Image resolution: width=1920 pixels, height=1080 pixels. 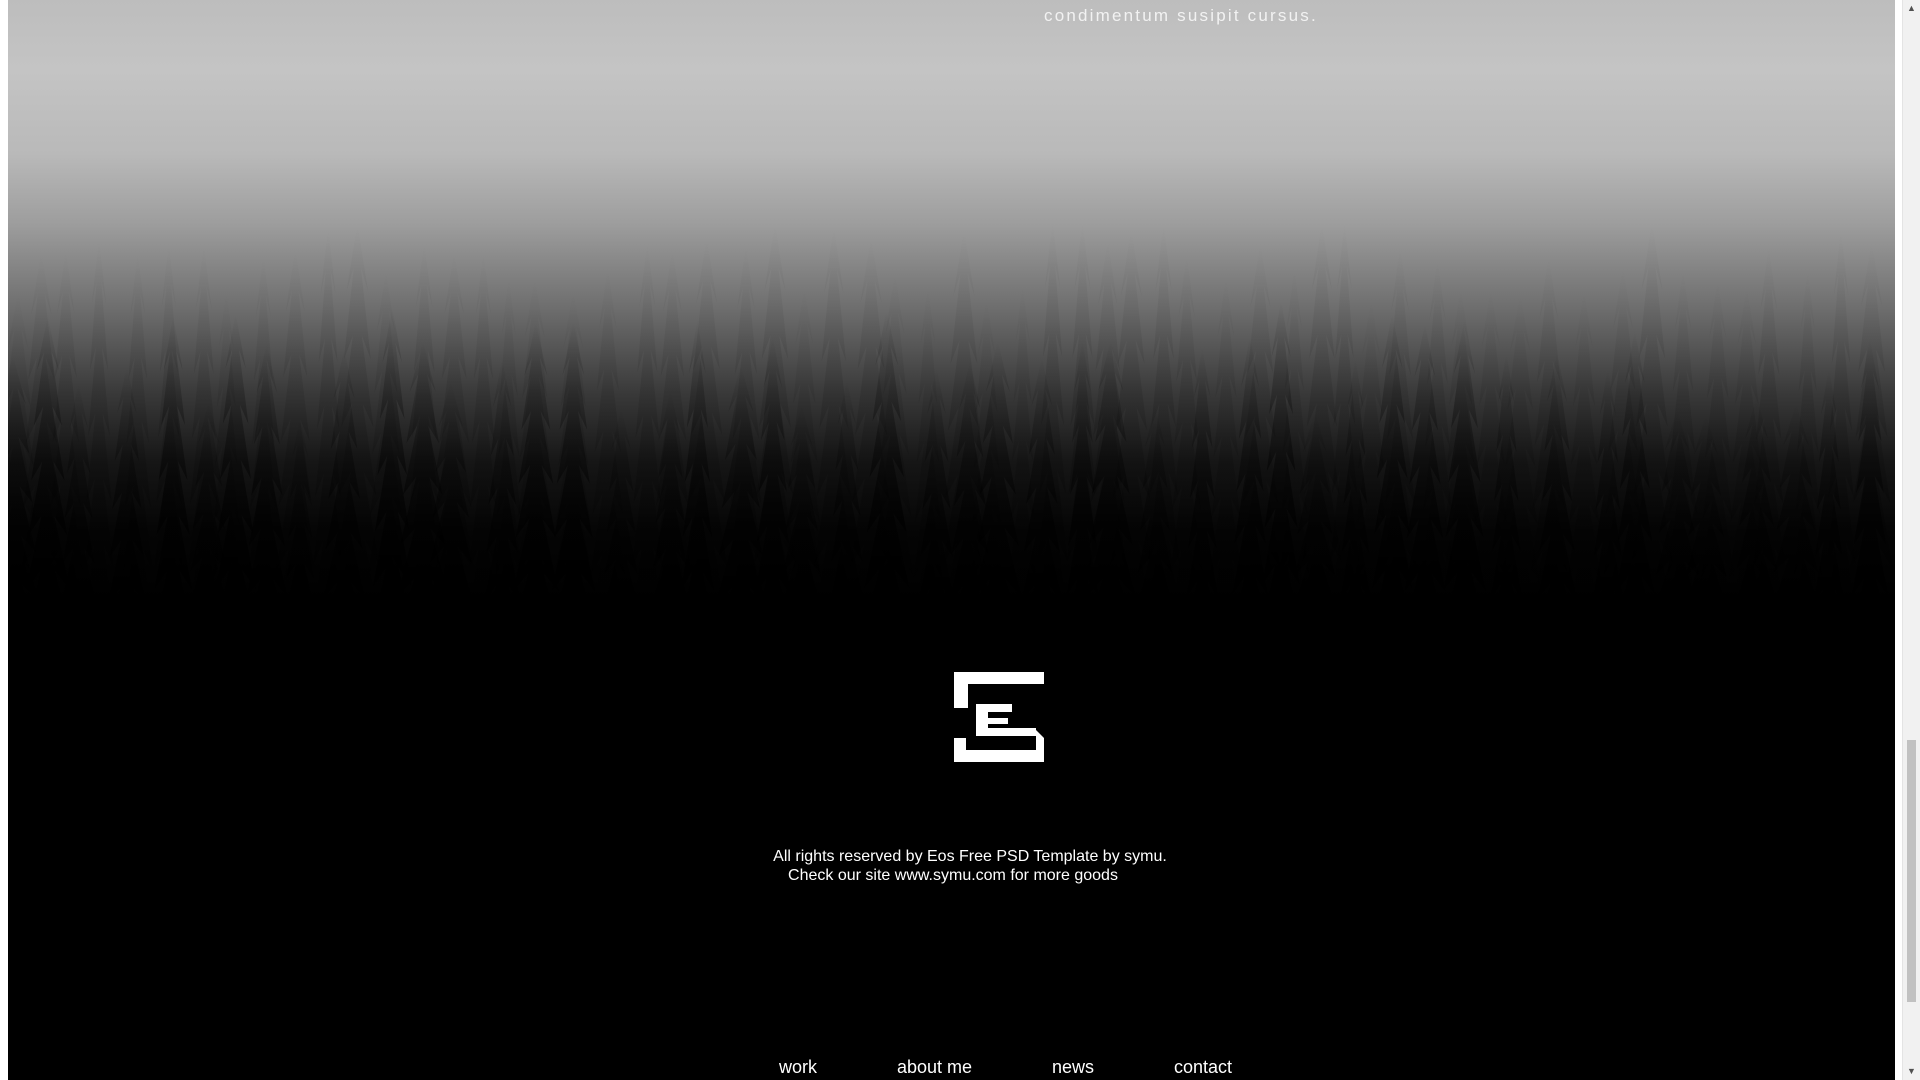 I want to click on footer-nav: work about me news contact, so click(x=951, y=1068).